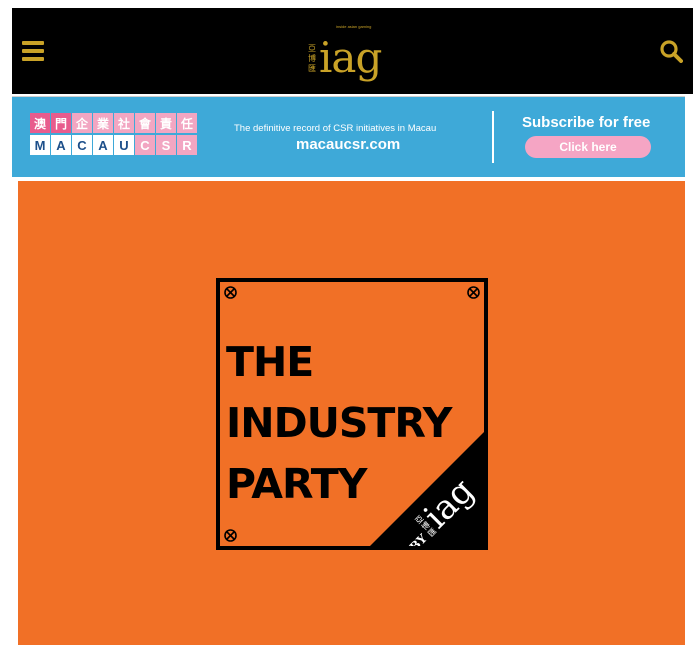 This screenshot has width=697, height=645. Describe the element at coordinates (354, 26) in the screenshot. I see `logo-tagline: inside asian gaming` at that location.